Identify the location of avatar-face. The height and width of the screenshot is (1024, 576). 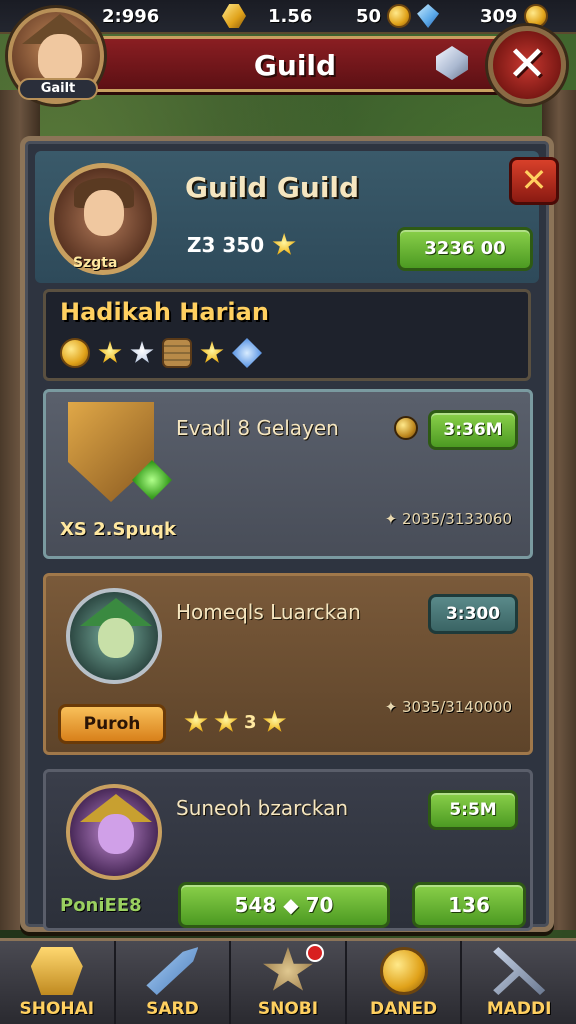
(60, 58).